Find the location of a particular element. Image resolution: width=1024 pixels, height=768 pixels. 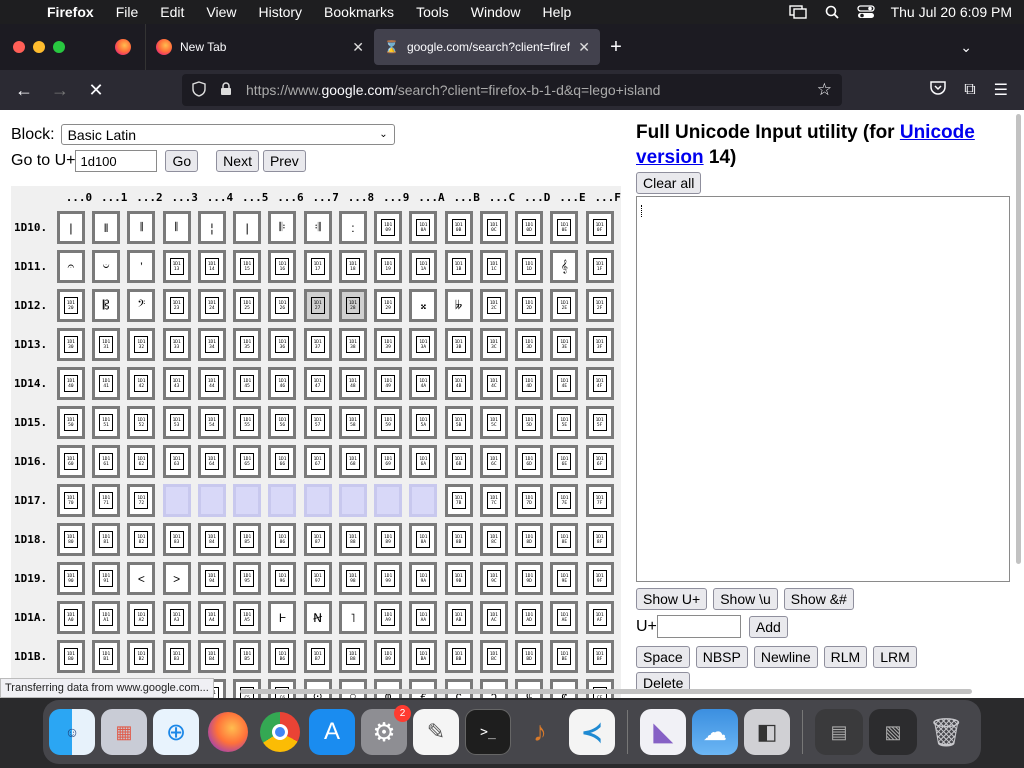

block-select: Basic Latin ⌄ is located at coordinates (227, 134).